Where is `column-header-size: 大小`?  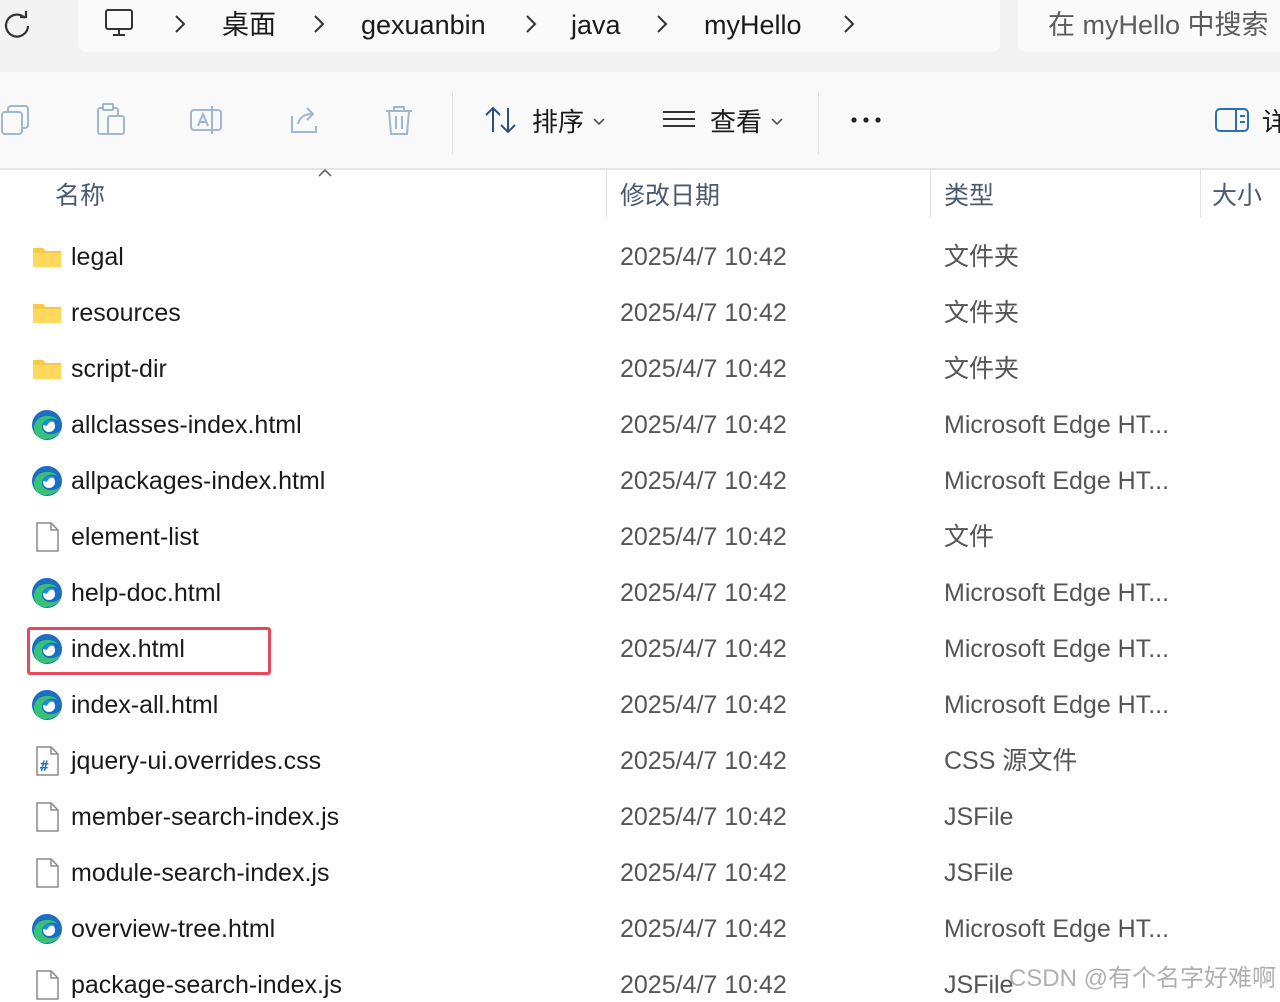
column-header-size: 大小 is located at coordinates (1237, 196).